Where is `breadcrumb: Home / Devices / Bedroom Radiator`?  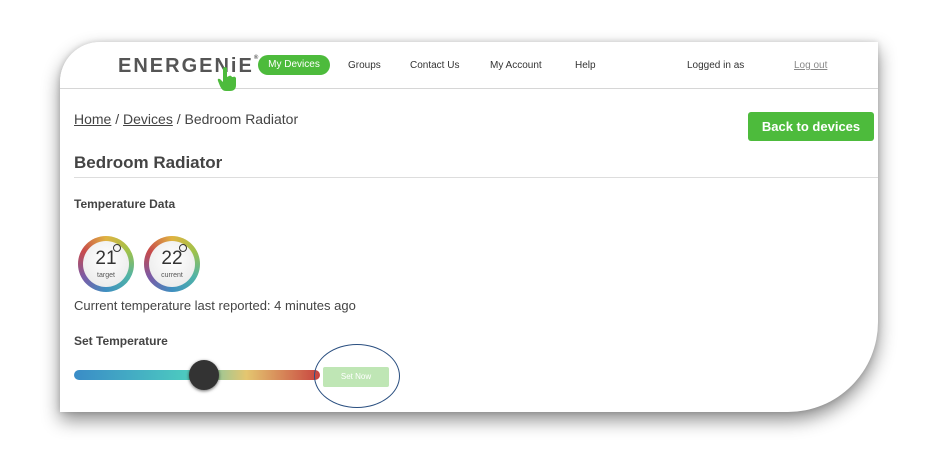
breadcrumb: Home / Devices / Bedroom Radiator is located at coordinates (186, 119).